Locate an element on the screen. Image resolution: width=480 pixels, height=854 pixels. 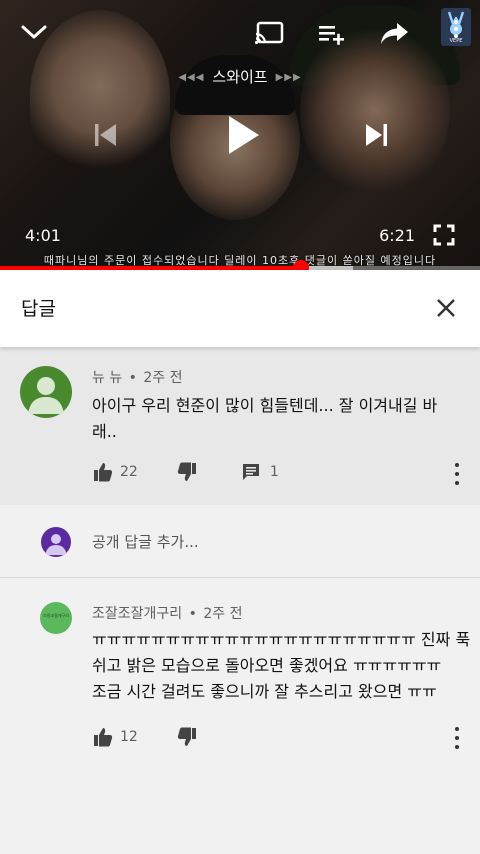
current-time: 4:01 is located at coordinates (43, 235).